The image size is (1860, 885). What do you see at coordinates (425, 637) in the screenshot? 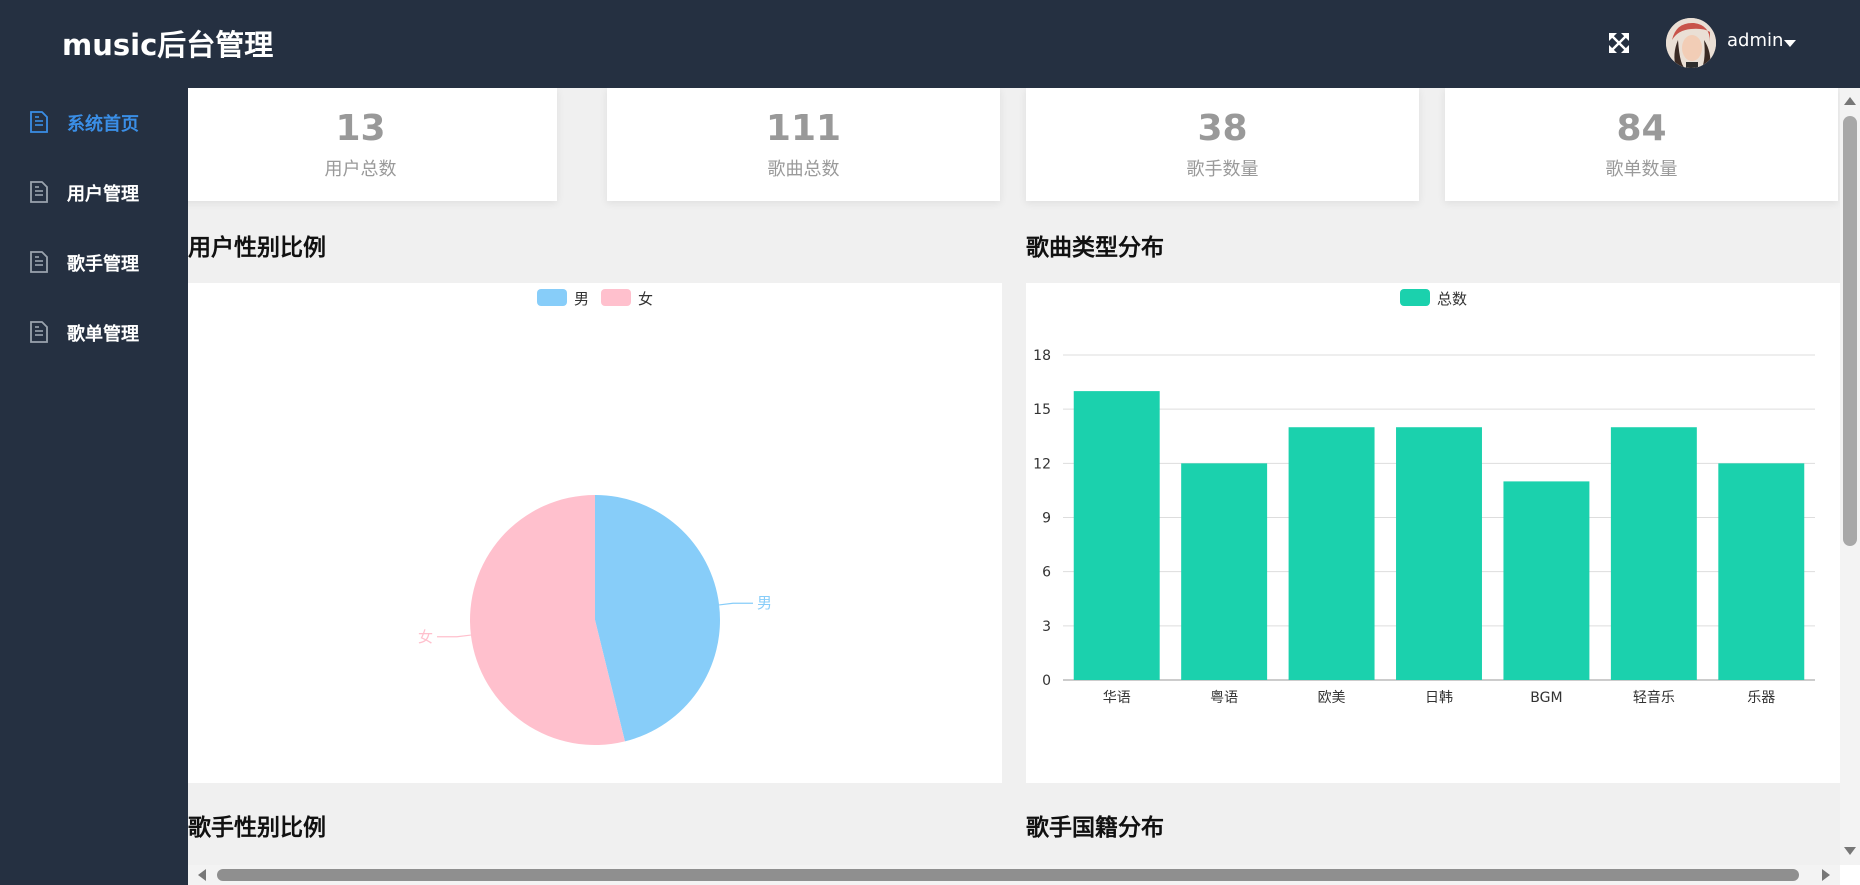
I see `pie-slice-label: 女` at bounding box center [425, 637].